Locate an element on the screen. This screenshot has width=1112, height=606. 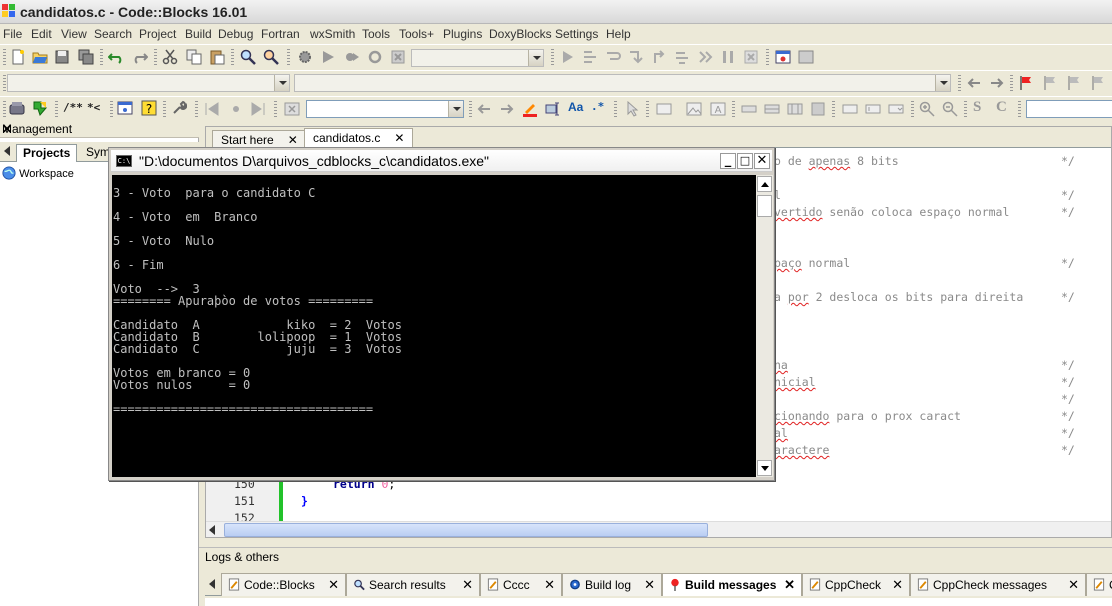
prev-bookmark-icon is located at coordinates (1050, 83).